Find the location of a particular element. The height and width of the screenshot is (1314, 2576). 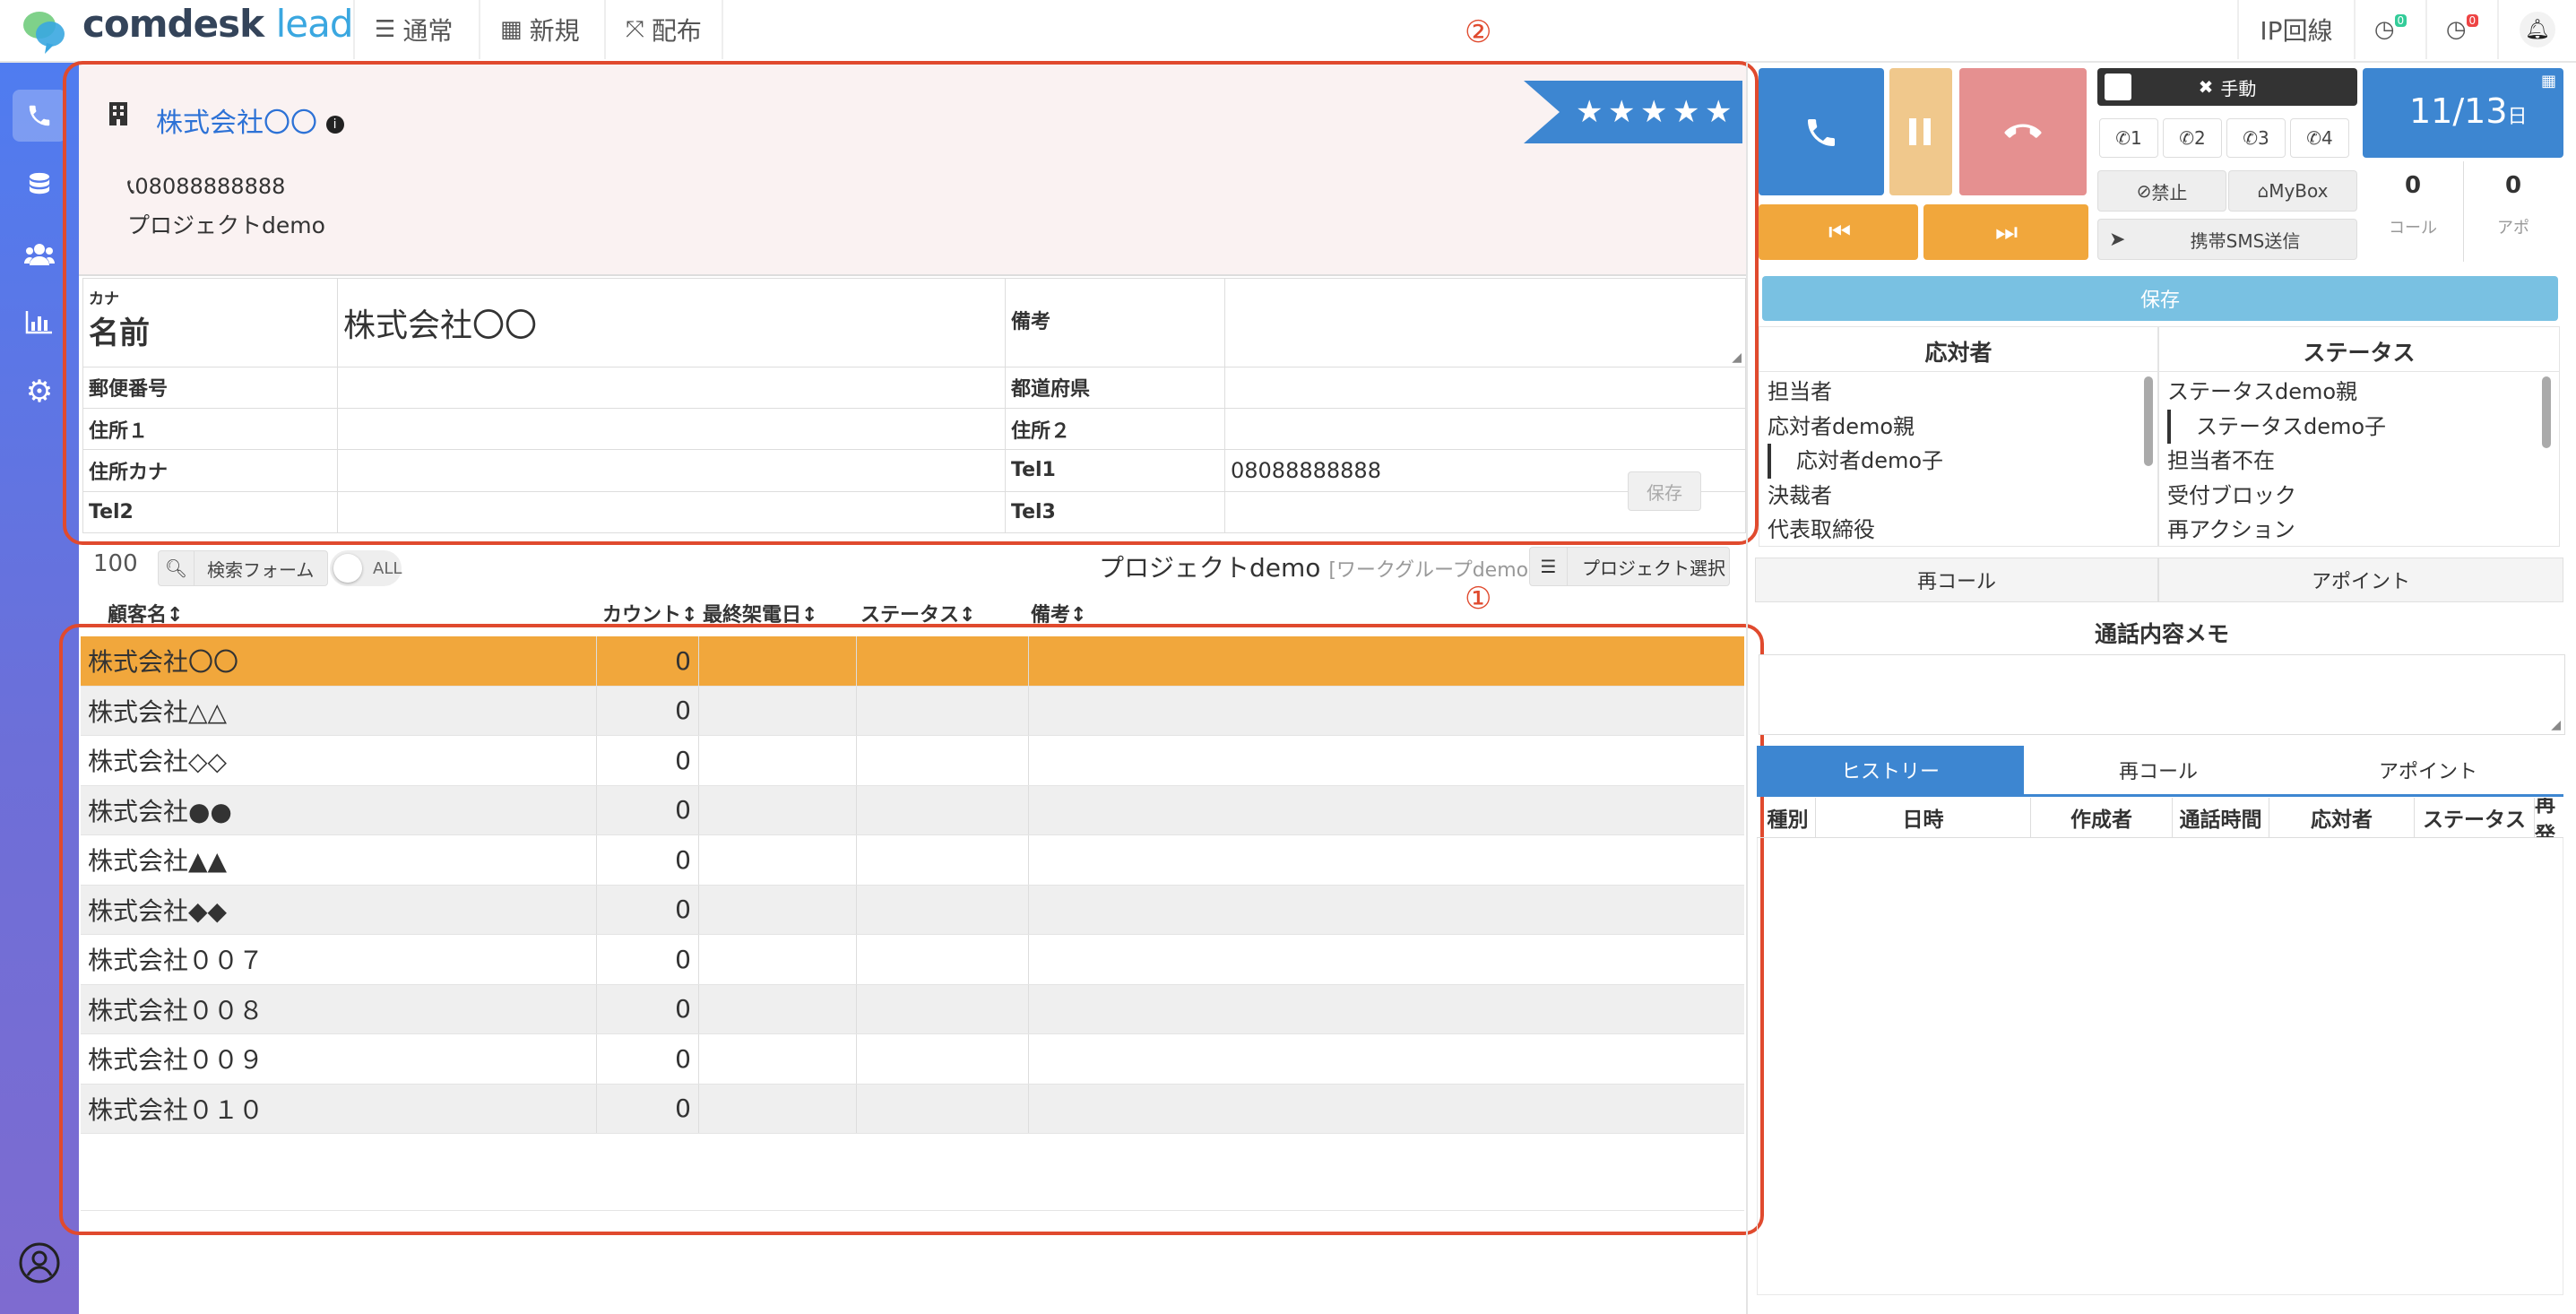

manual-checkbox is located at coordinates (2118, 86).